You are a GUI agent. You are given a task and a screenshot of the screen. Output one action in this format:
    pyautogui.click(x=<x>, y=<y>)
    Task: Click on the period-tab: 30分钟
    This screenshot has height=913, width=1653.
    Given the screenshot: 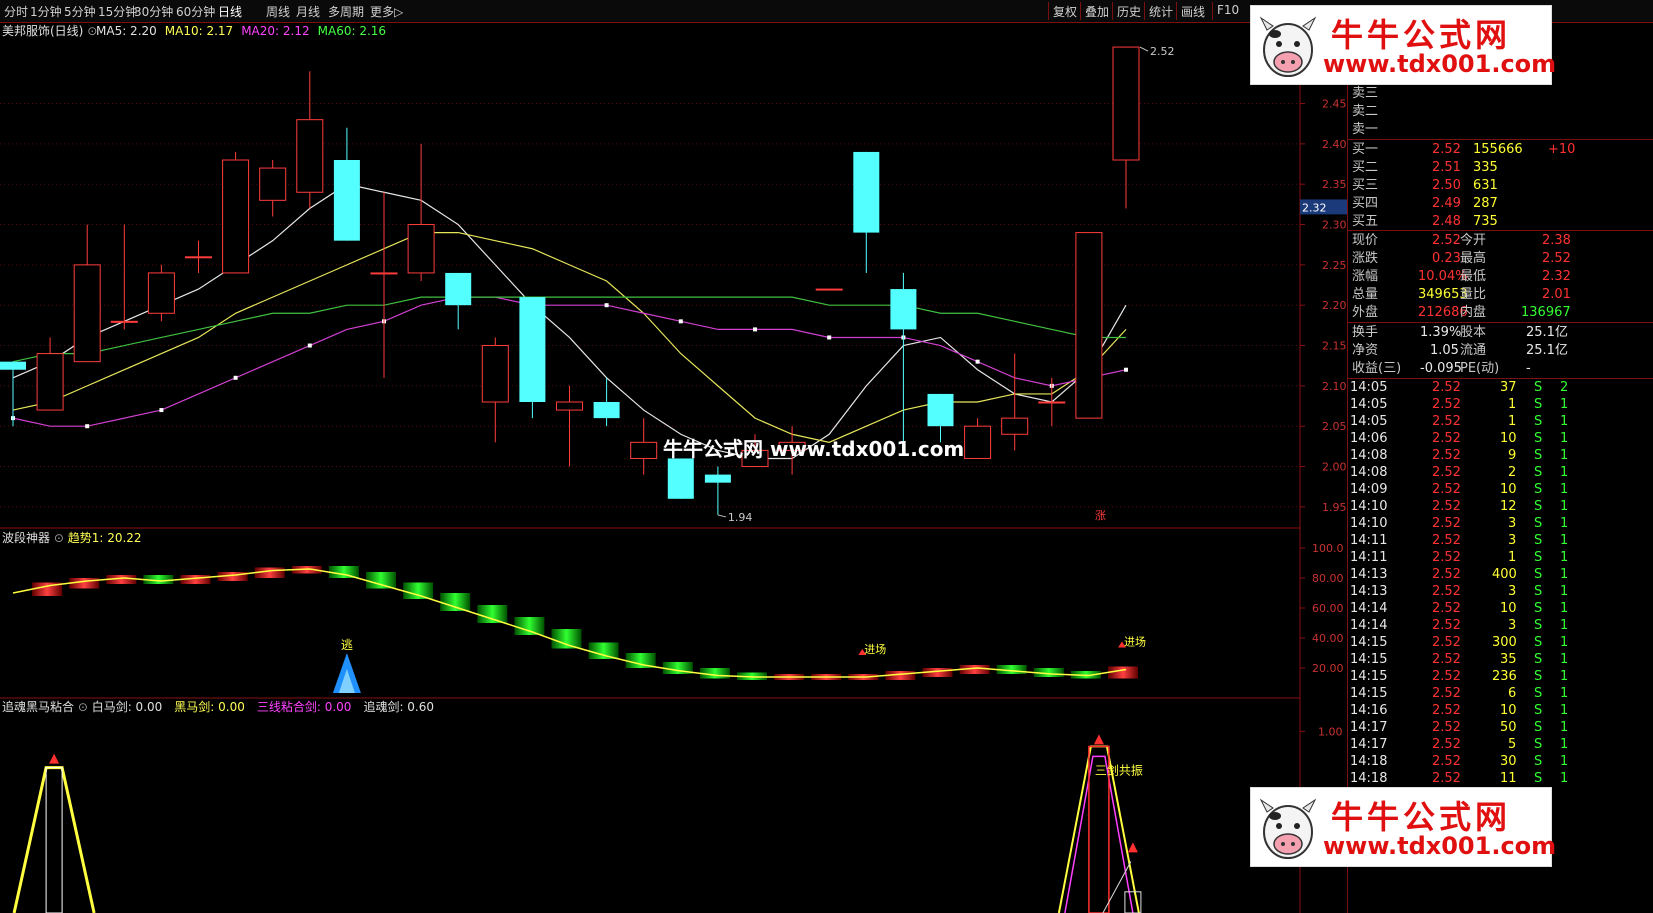 What is the action you would take?
    pyautogui.click(x=153, y=11)
    